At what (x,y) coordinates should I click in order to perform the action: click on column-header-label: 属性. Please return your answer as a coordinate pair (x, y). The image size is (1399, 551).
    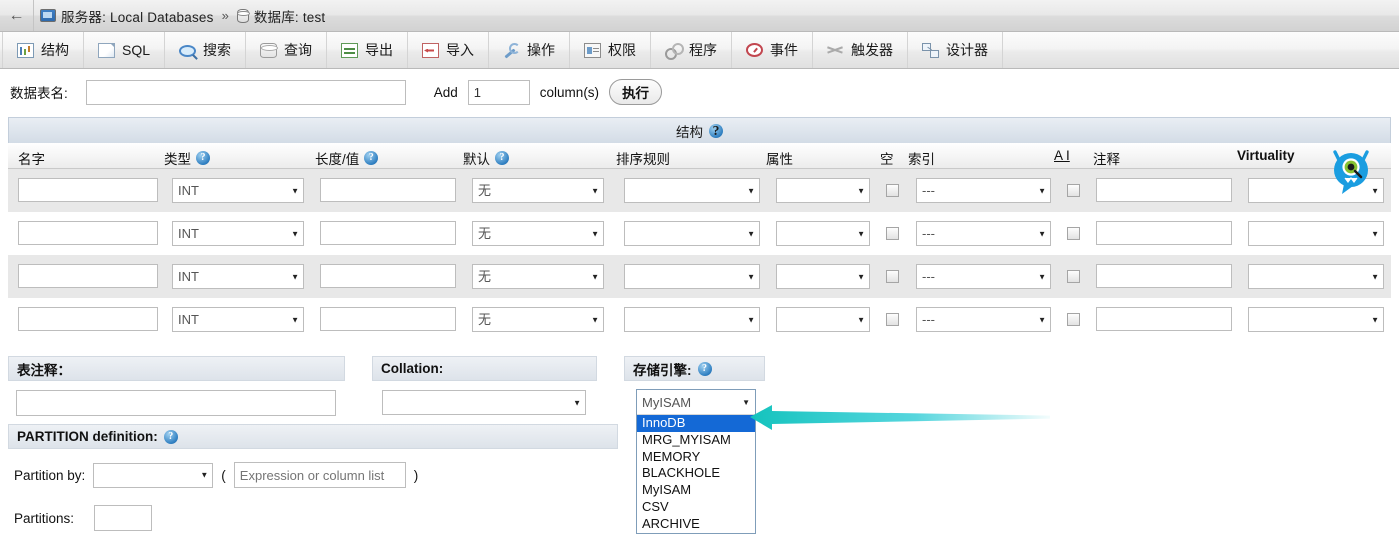
    Looking at the image, I should click on (779, 159).